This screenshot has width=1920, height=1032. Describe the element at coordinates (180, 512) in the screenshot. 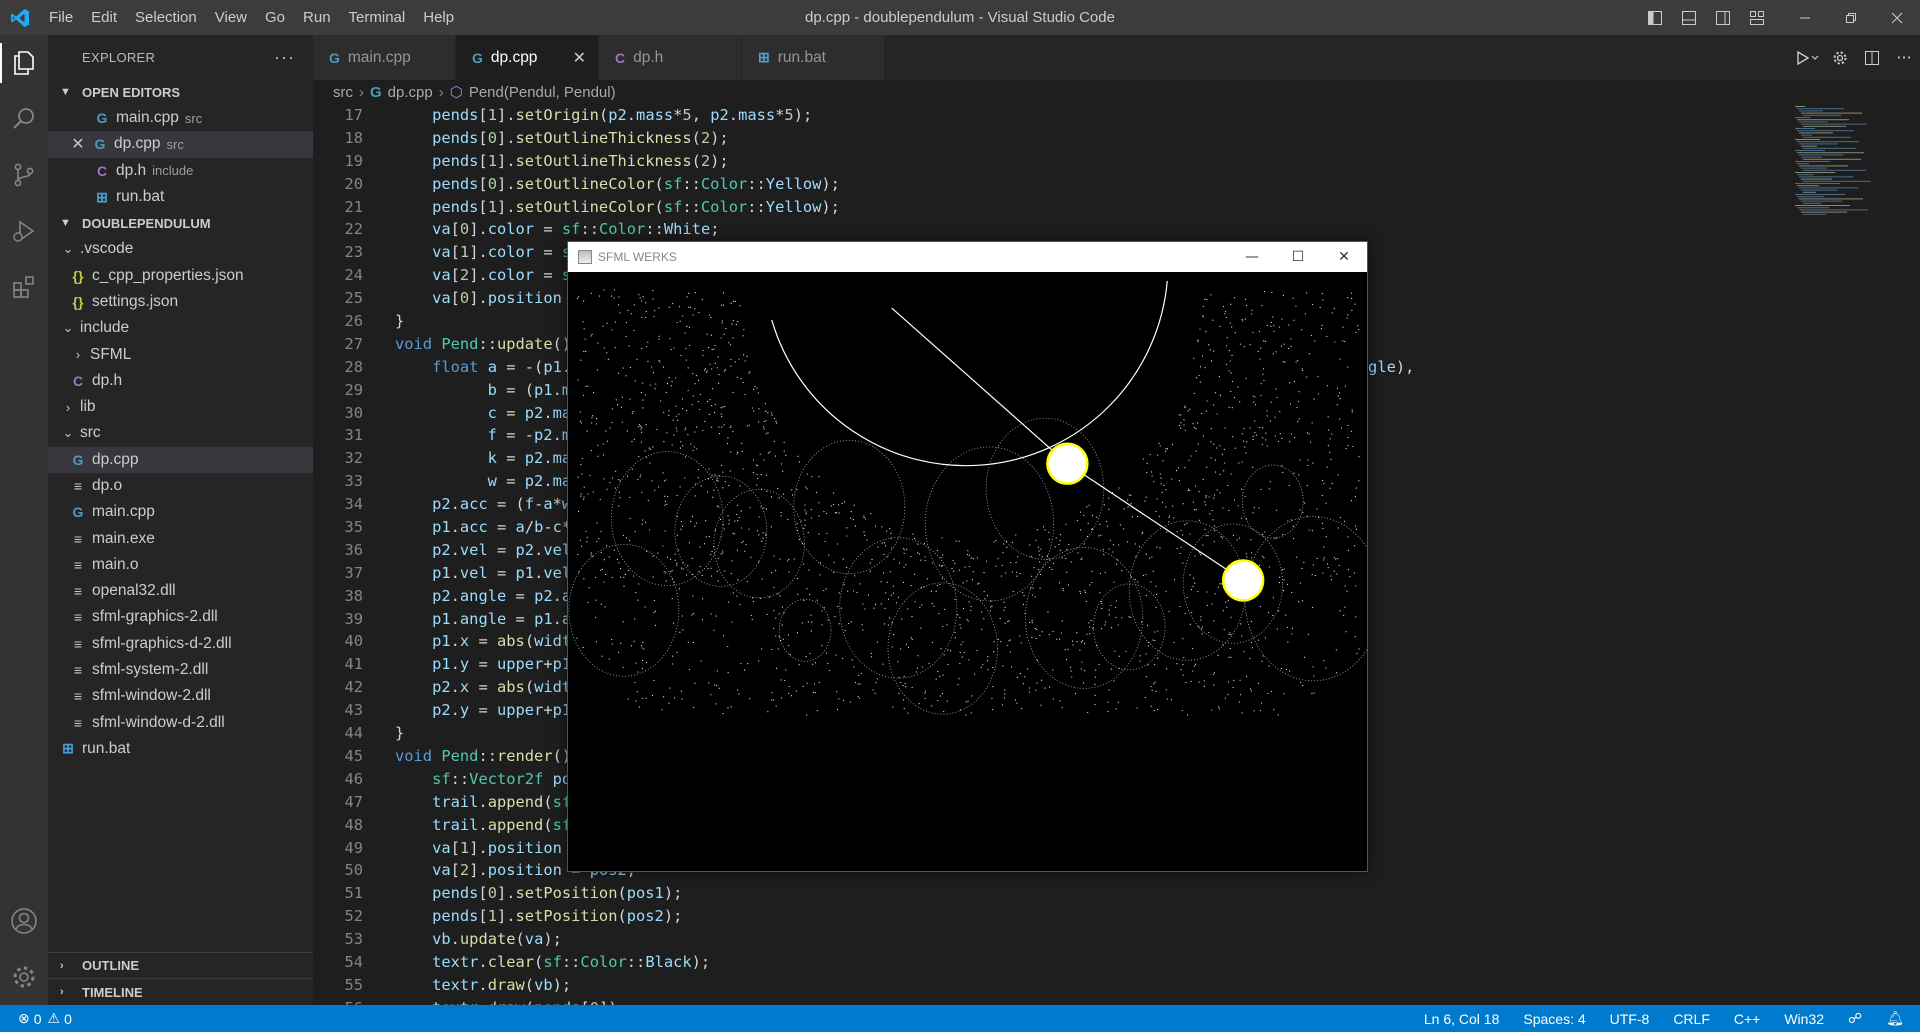

I see `tree-file: Gmain.cpp` at that location.